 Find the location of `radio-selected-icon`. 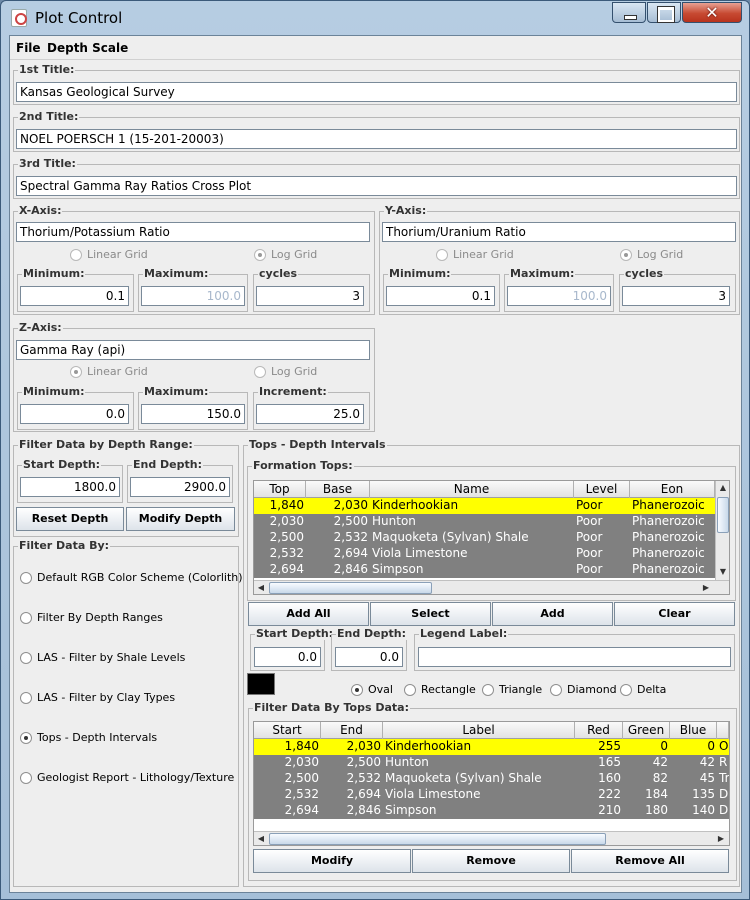

radio-selected-icon is located at coordinates (357, 690).